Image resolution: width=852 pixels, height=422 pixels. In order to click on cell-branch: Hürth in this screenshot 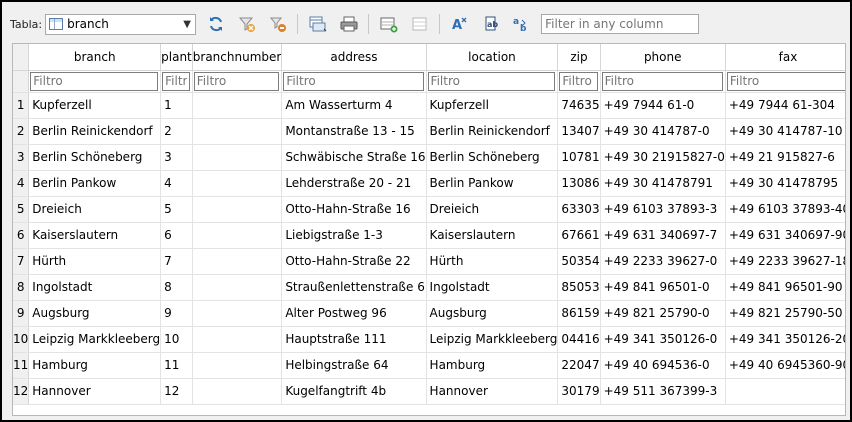, I will do `click(95, 261)`.